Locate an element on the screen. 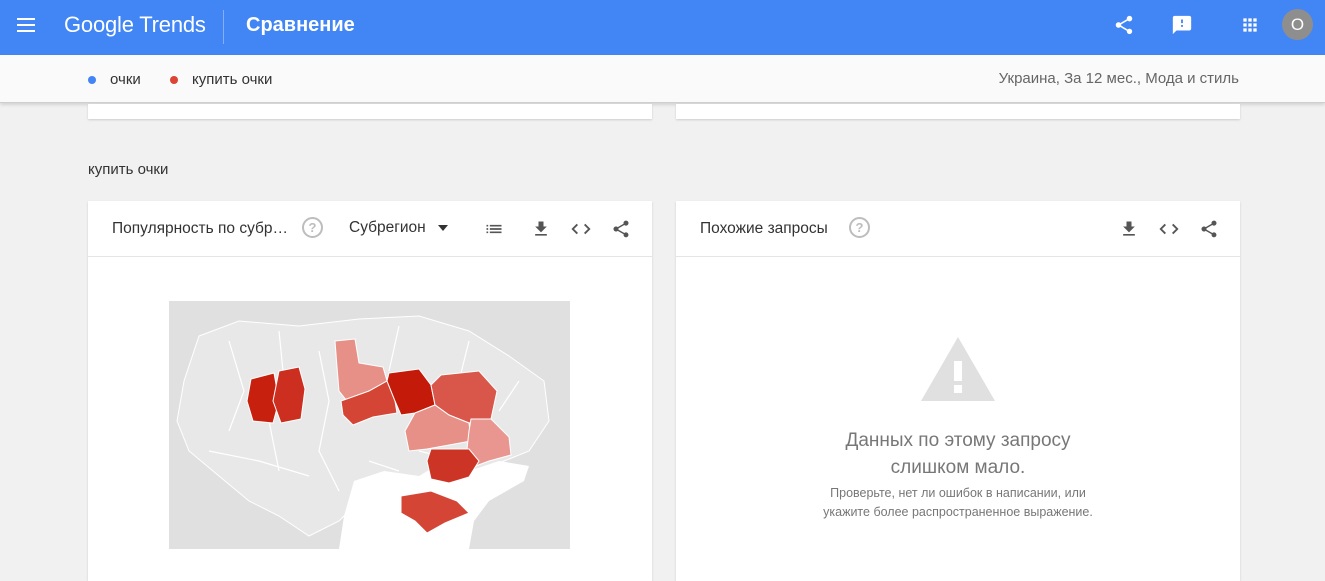  list-icon is located at coordinates (494, 229).